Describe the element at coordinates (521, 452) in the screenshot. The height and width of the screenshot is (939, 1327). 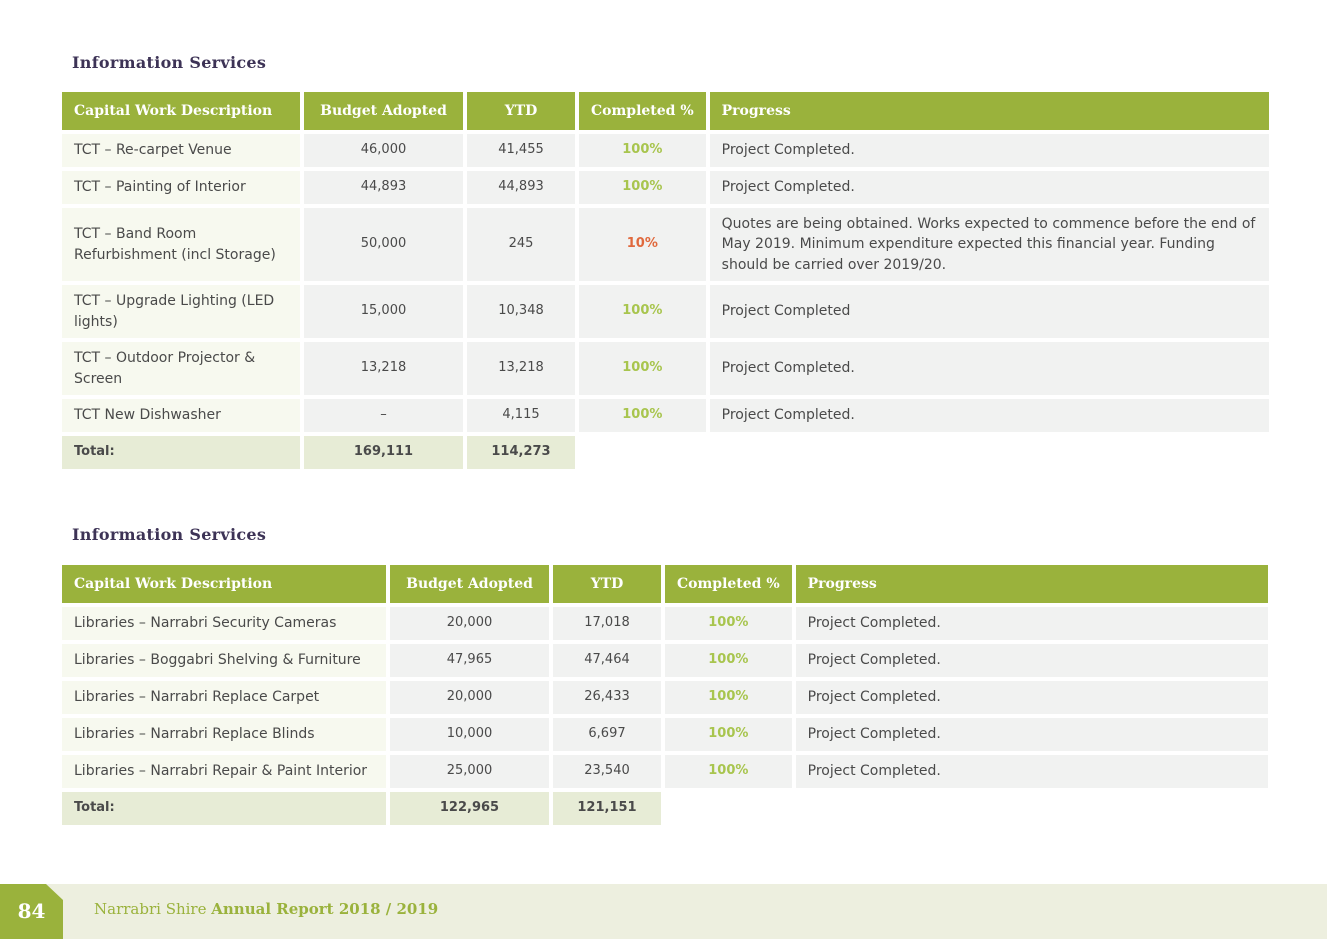
I see `total-ytd: 114,273` at that location.